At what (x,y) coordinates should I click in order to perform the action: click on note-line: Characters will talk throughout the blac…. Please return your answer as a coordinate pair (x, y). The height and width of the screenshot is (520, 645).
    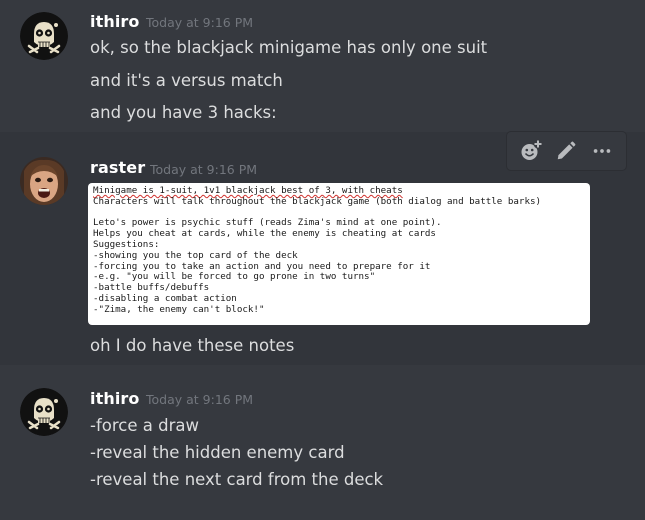
    Looking at the image, I should click on (317, 201).